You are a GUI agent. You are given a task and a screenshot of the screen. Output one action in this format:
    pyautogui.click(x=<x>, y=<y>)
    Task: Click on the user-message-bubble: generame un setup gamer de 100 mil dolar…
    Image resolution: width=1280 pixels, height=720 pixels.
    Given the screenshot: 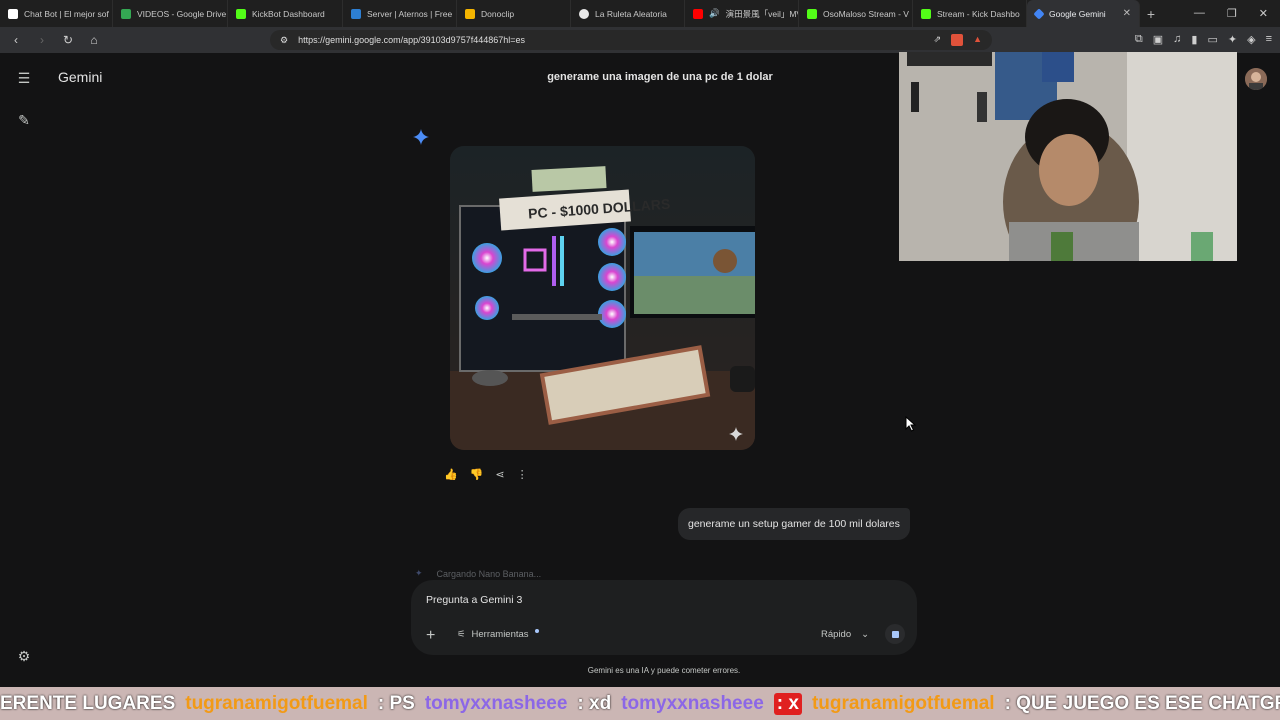 What is the action you would take?
    pyautogui.click(x=794, y=524)
    